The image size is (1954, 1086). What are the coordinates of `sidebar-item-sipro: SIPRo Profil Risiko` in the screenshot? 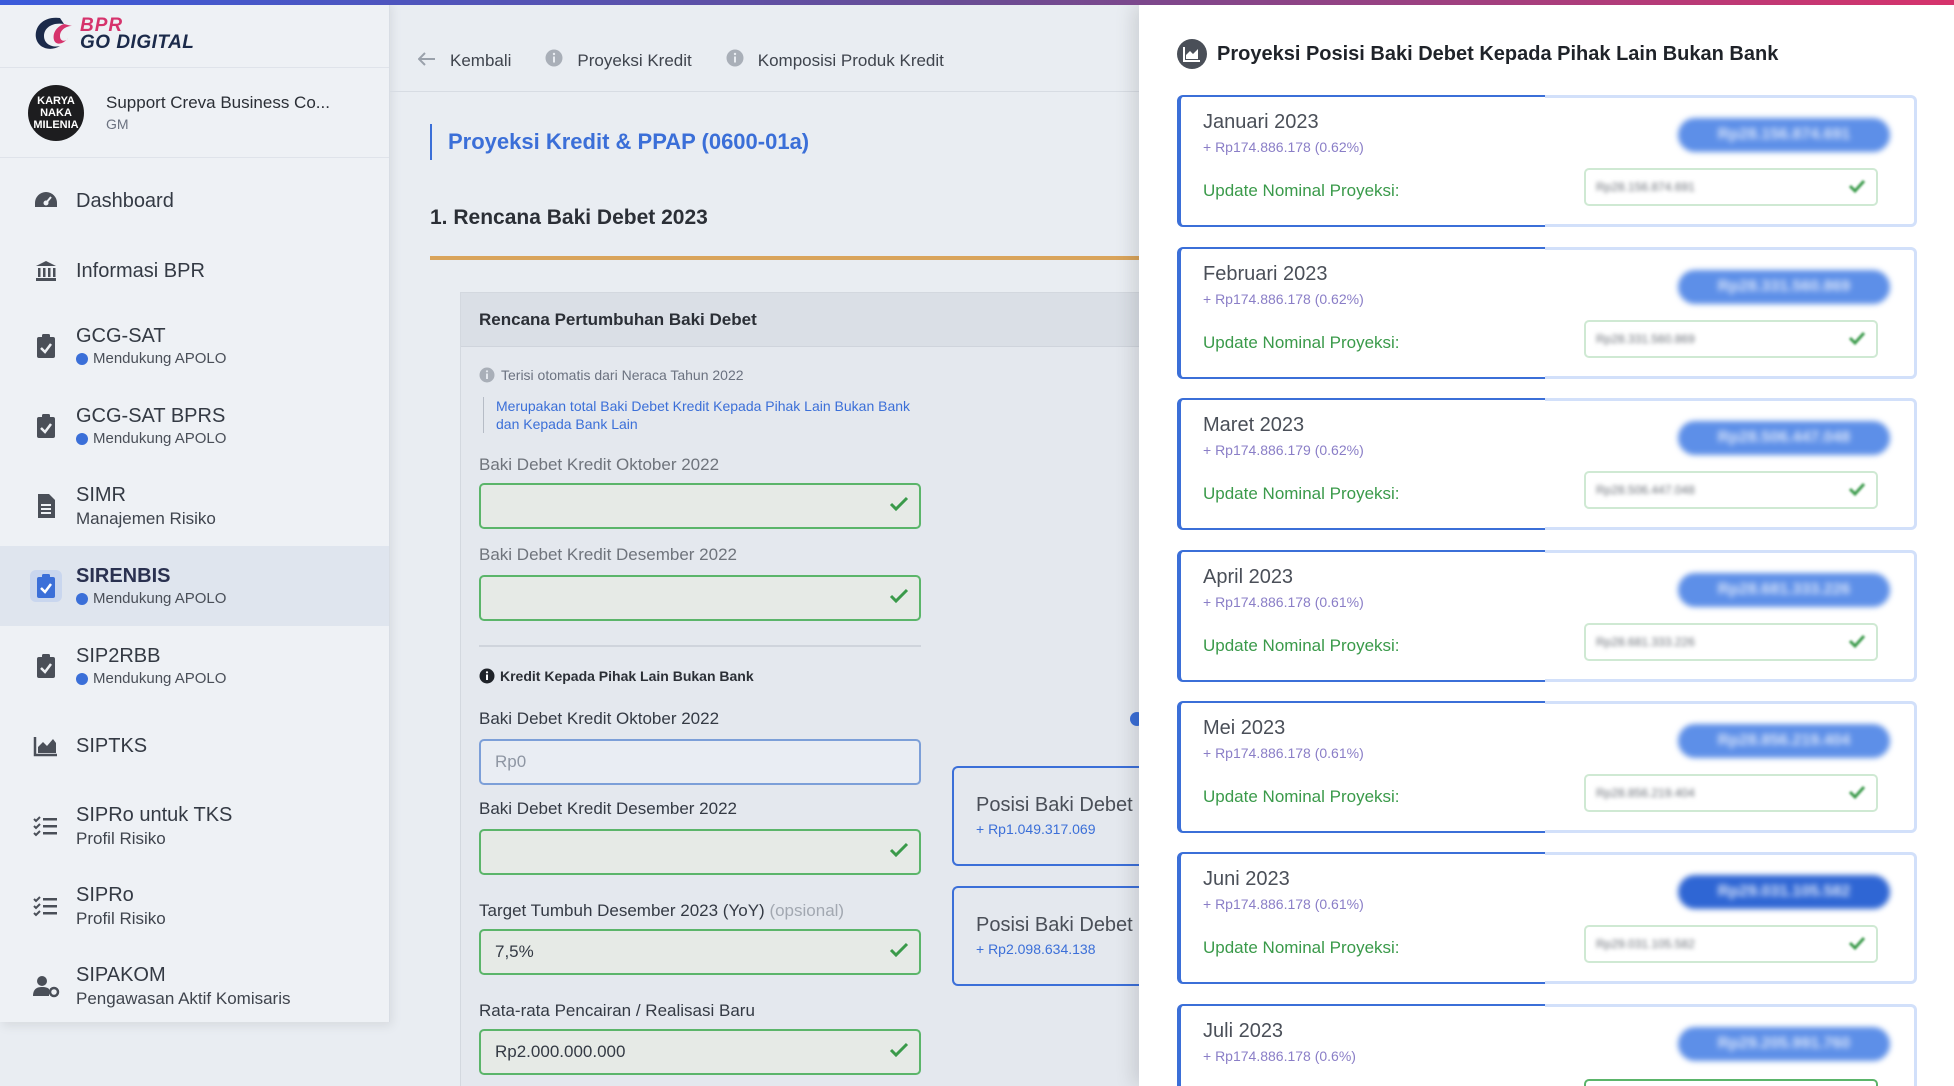 It's located at (194, 906).